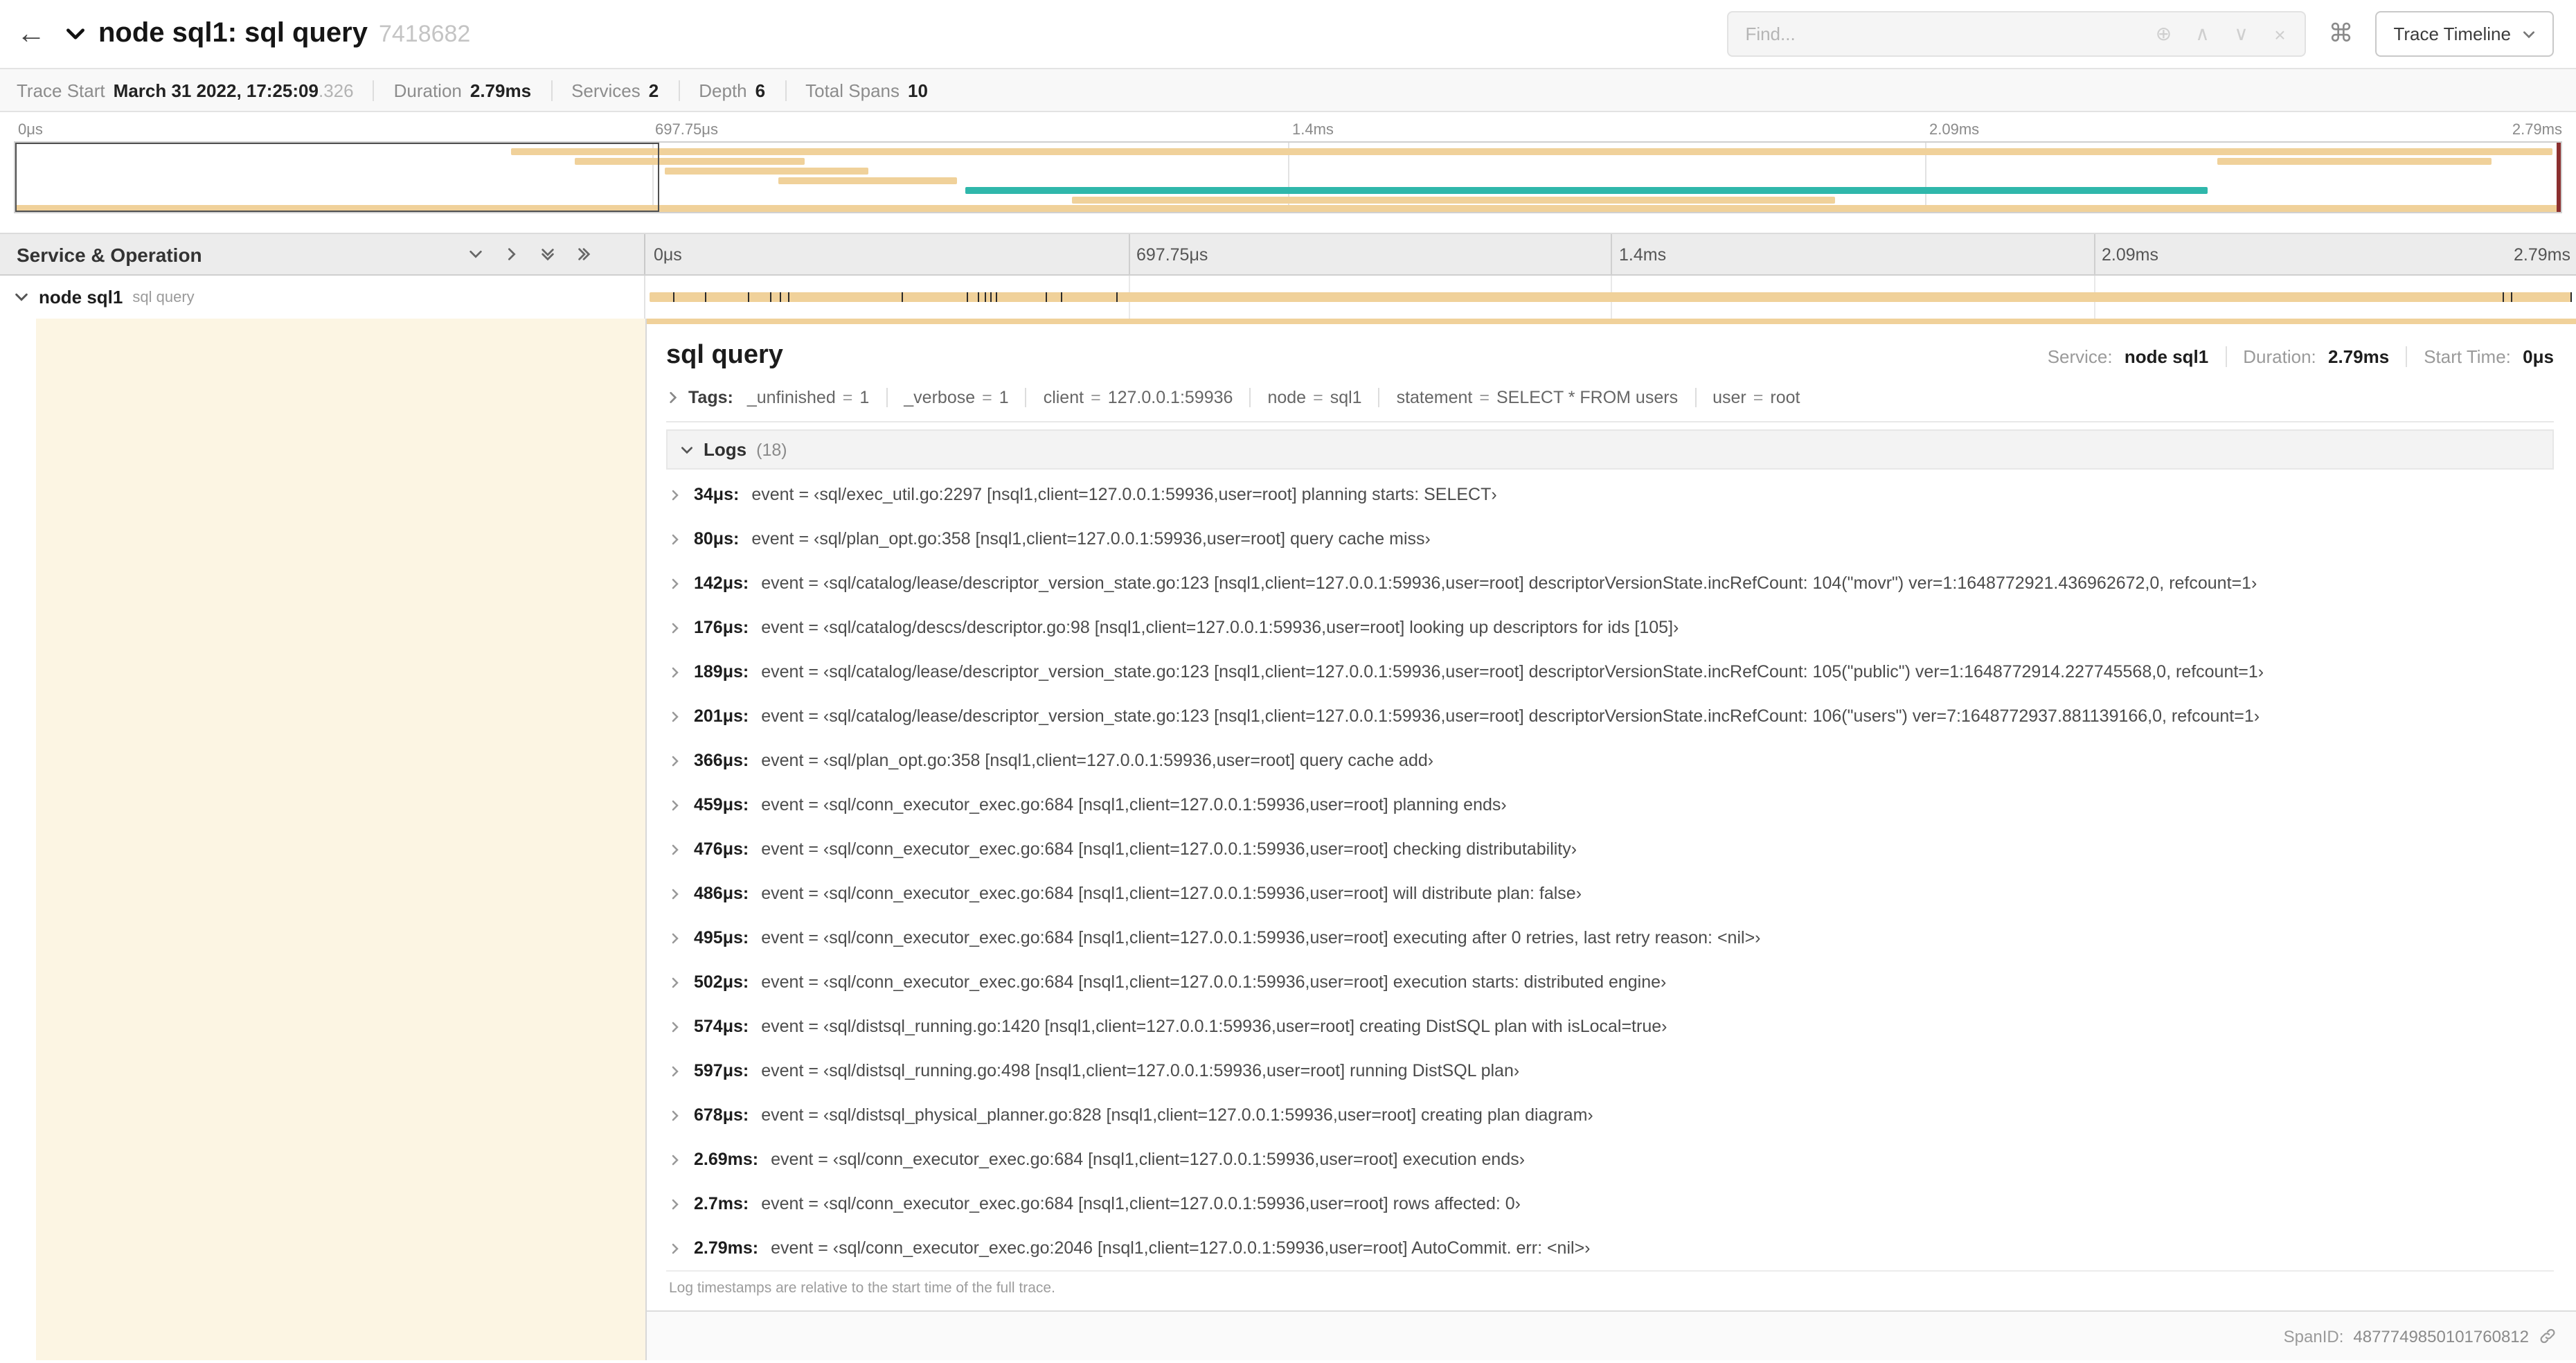  I want to click on logs-count: (18), so click(772, 449).